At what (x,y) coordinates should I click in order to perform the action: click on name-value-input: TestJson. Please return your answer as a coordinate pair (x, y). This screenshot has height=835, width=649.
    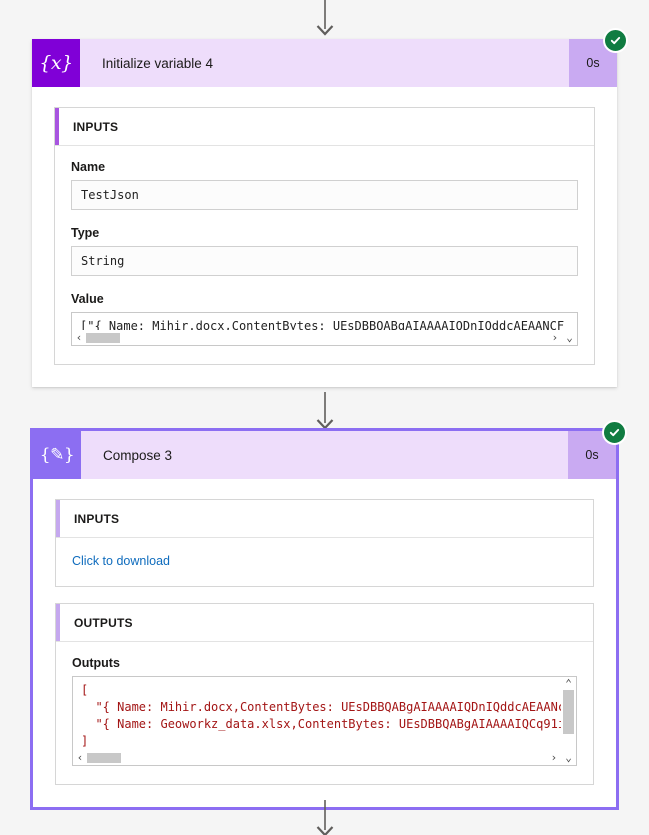
    Looking at the image, I should click on (324, 195).